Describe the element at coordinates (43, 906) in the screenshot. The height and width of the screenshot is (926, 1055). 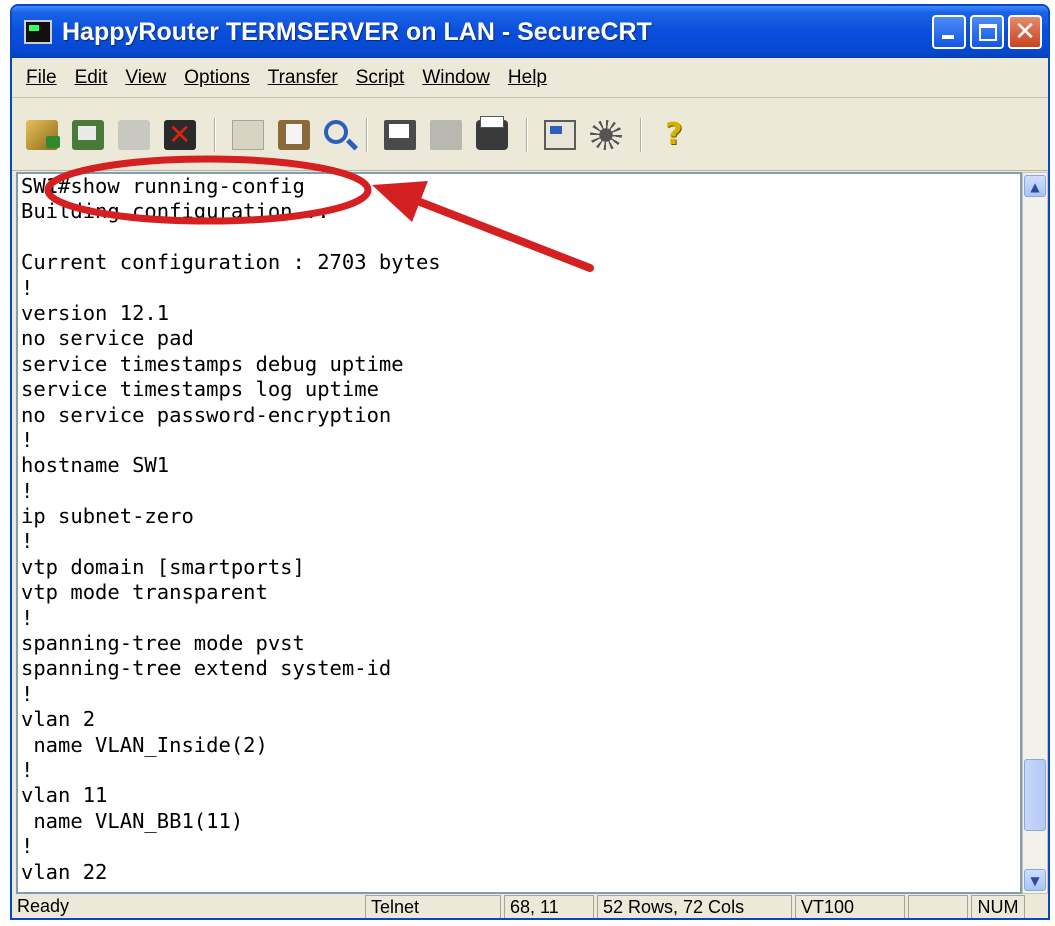
I see `status-ready: Ready` at that location.